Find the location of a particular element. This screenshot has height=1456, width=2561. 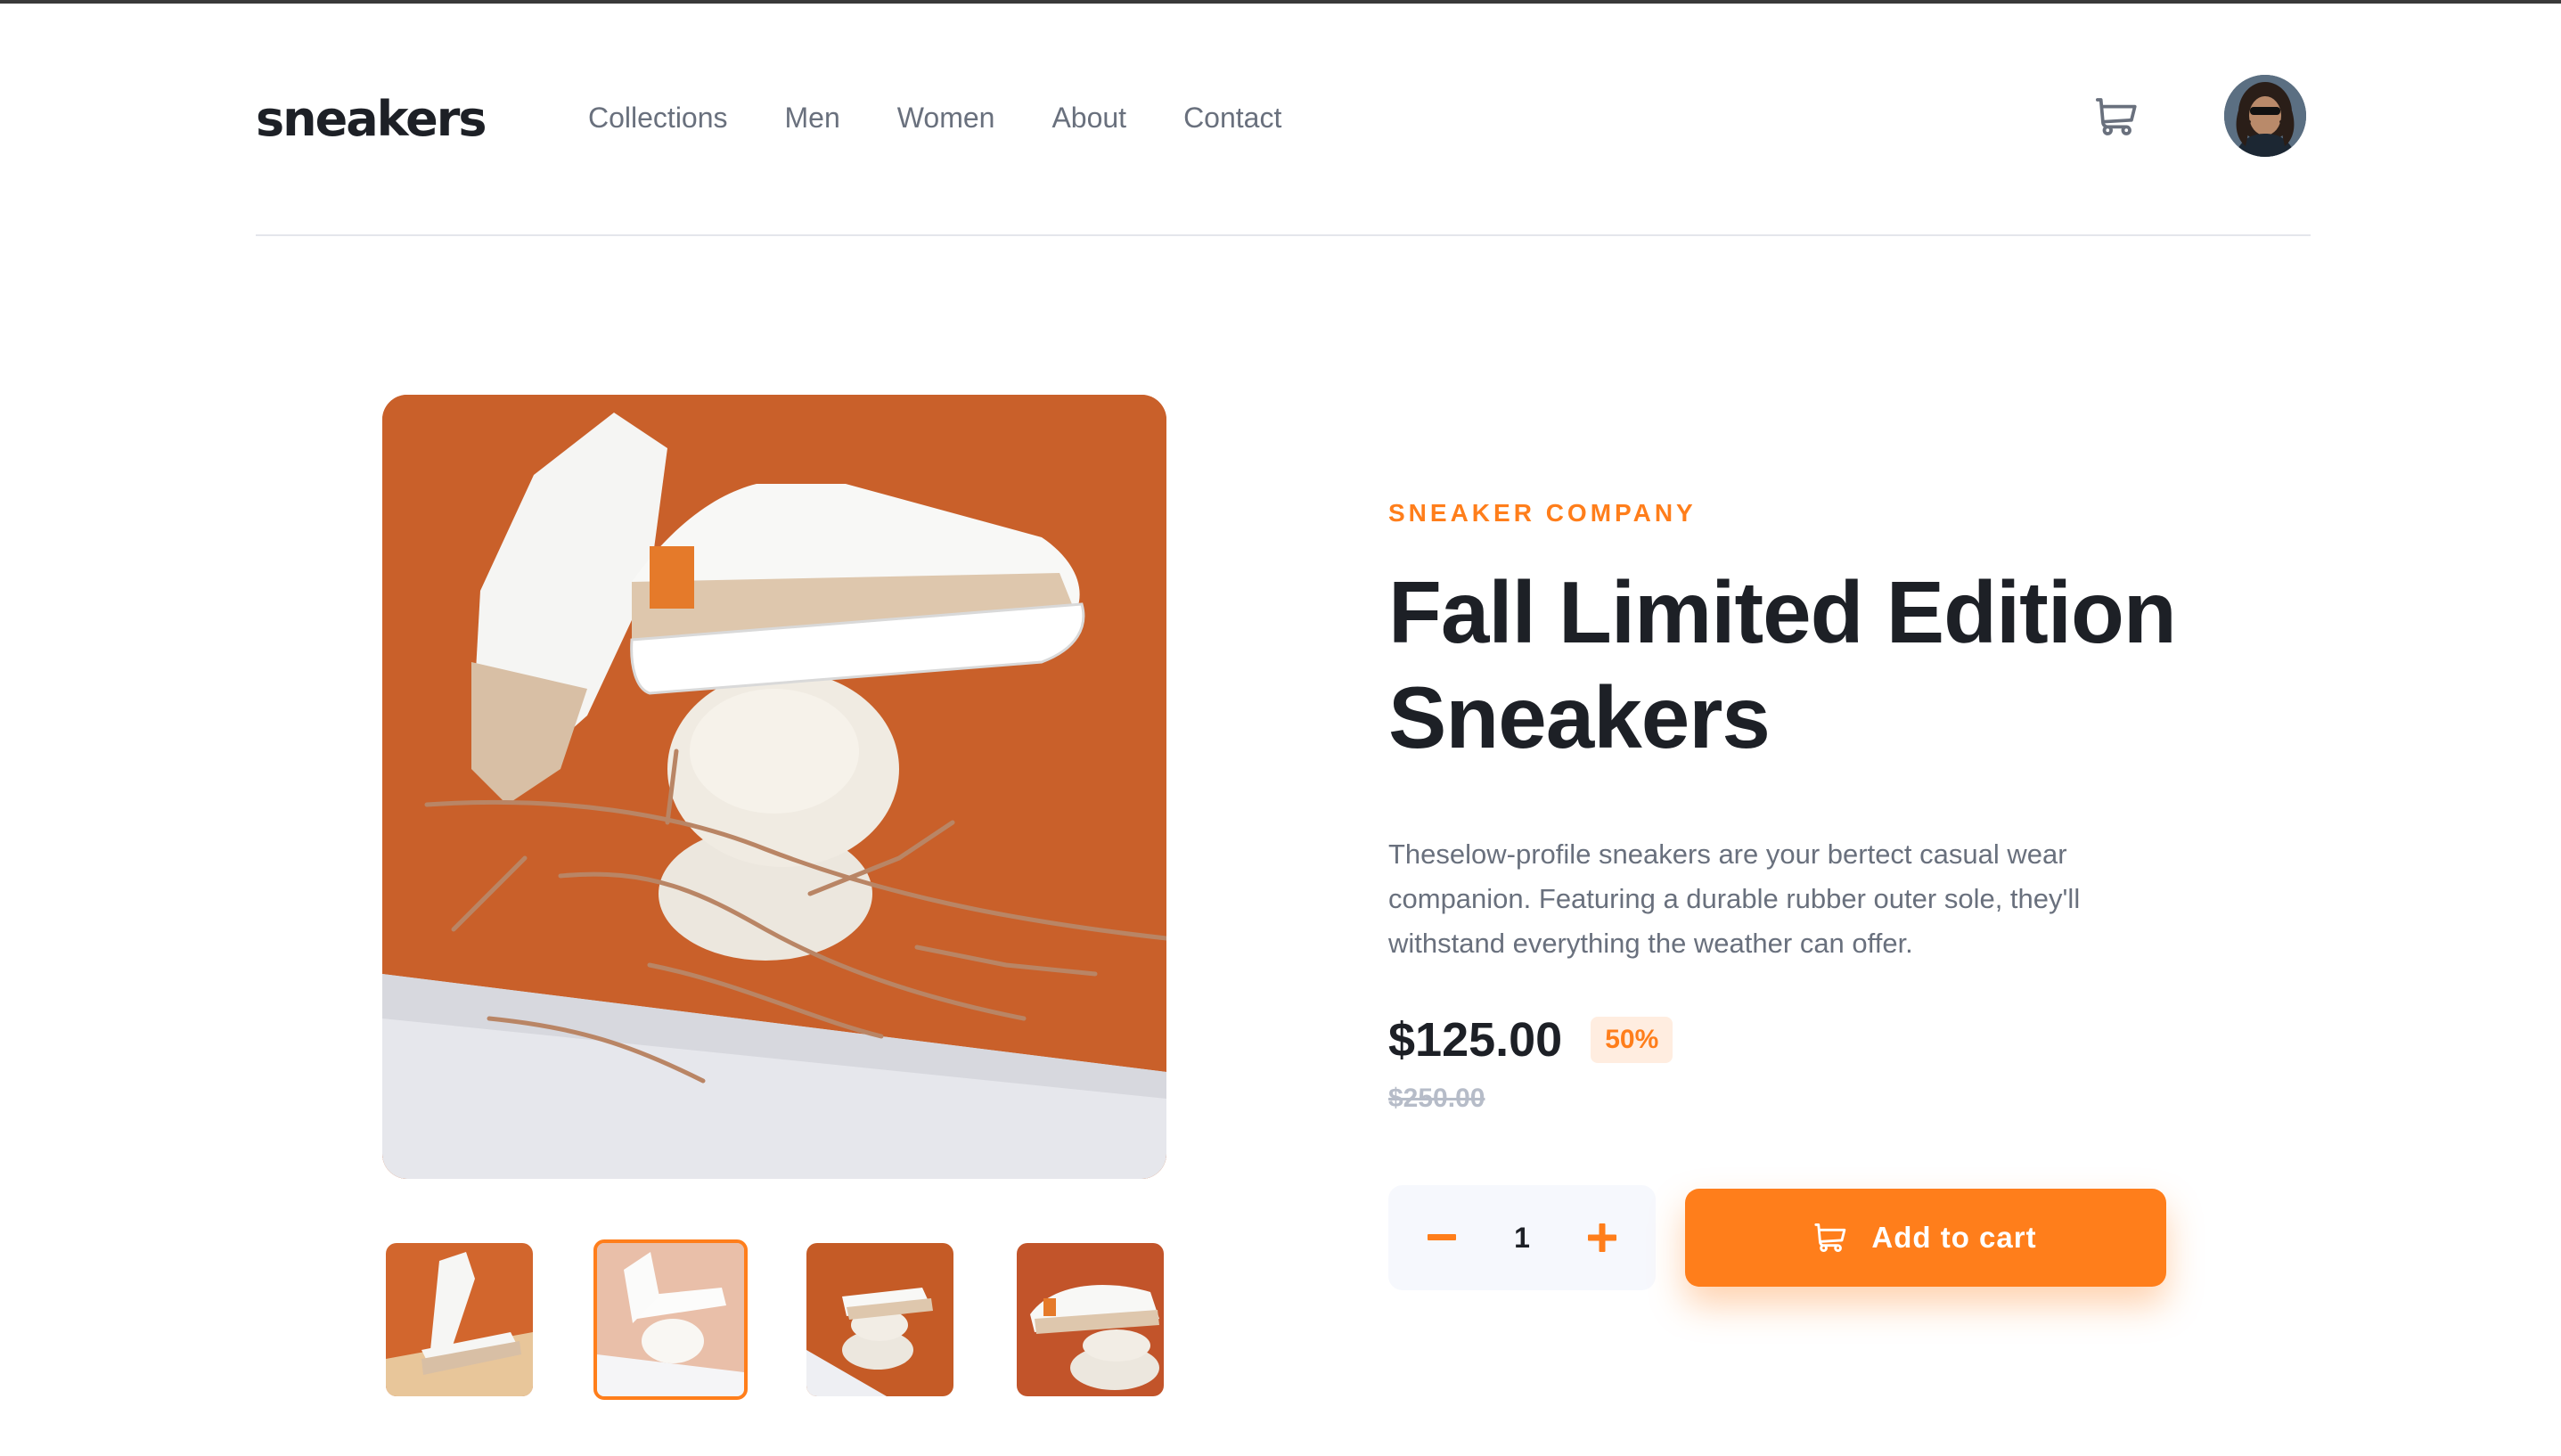

thumbnail-3-image is located at coordinates (879, 1319).